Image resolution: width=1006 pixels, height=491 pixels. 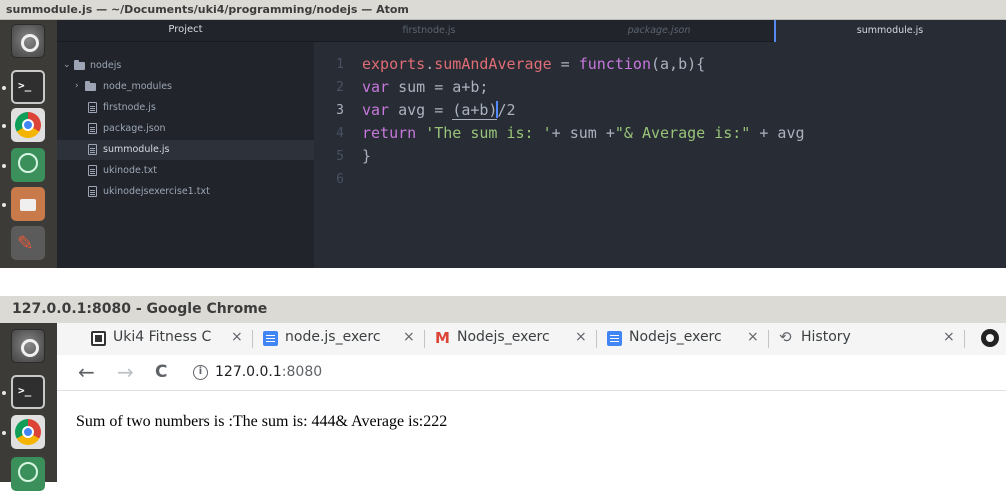 What do you see at coordinates (430, 64) in the screenshot?
I see `code-token: .` at bounding box center [430, 64].